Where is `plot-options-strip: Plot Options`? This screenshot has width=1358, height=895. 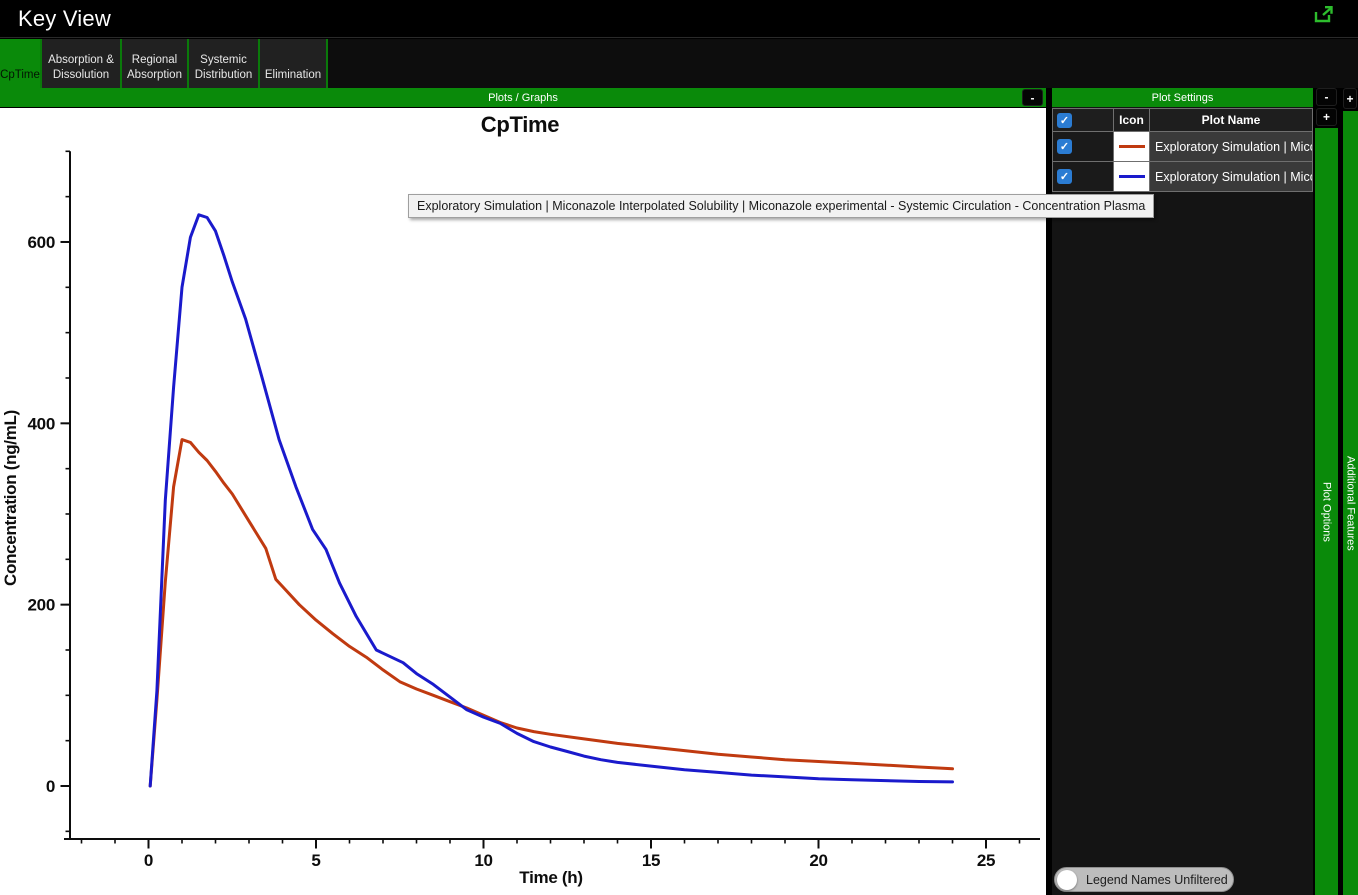 plot-options-strip: Plot Options is located at coordinates (1326, 511).